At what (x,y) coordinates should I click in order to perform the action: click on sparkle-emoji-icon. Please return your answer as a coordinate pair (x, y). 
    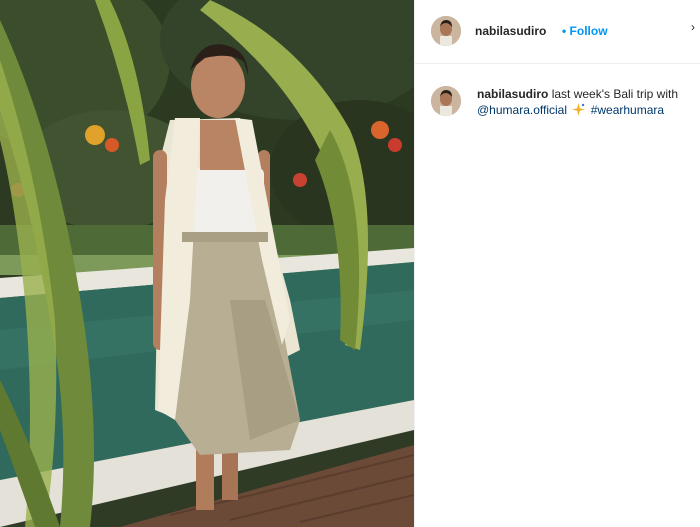
    Looking at the image, I should click on (579, 111).